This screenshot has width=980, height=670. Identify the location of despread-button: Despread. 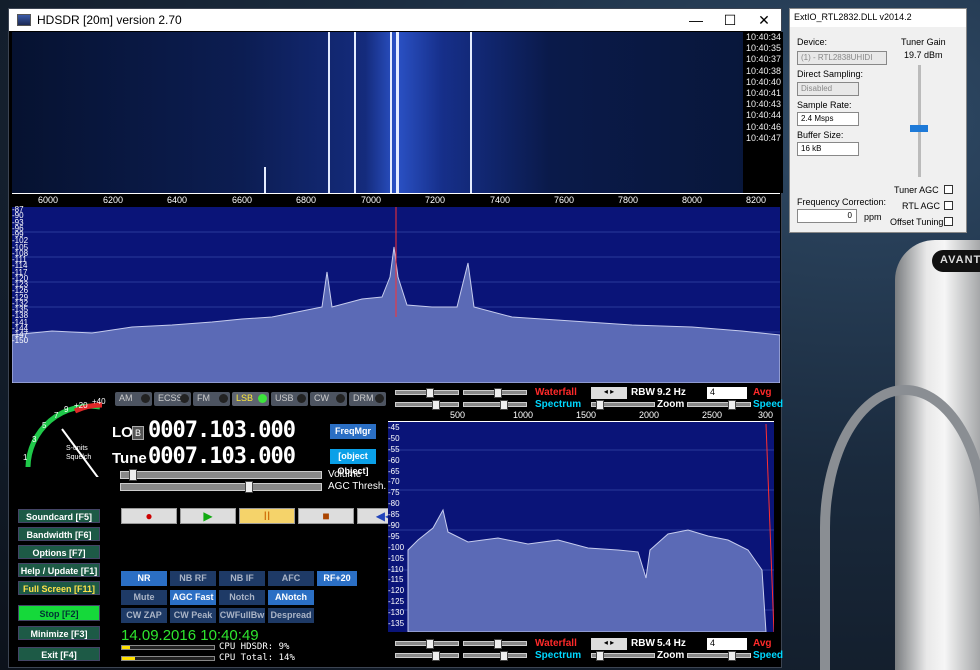
(291, 615).